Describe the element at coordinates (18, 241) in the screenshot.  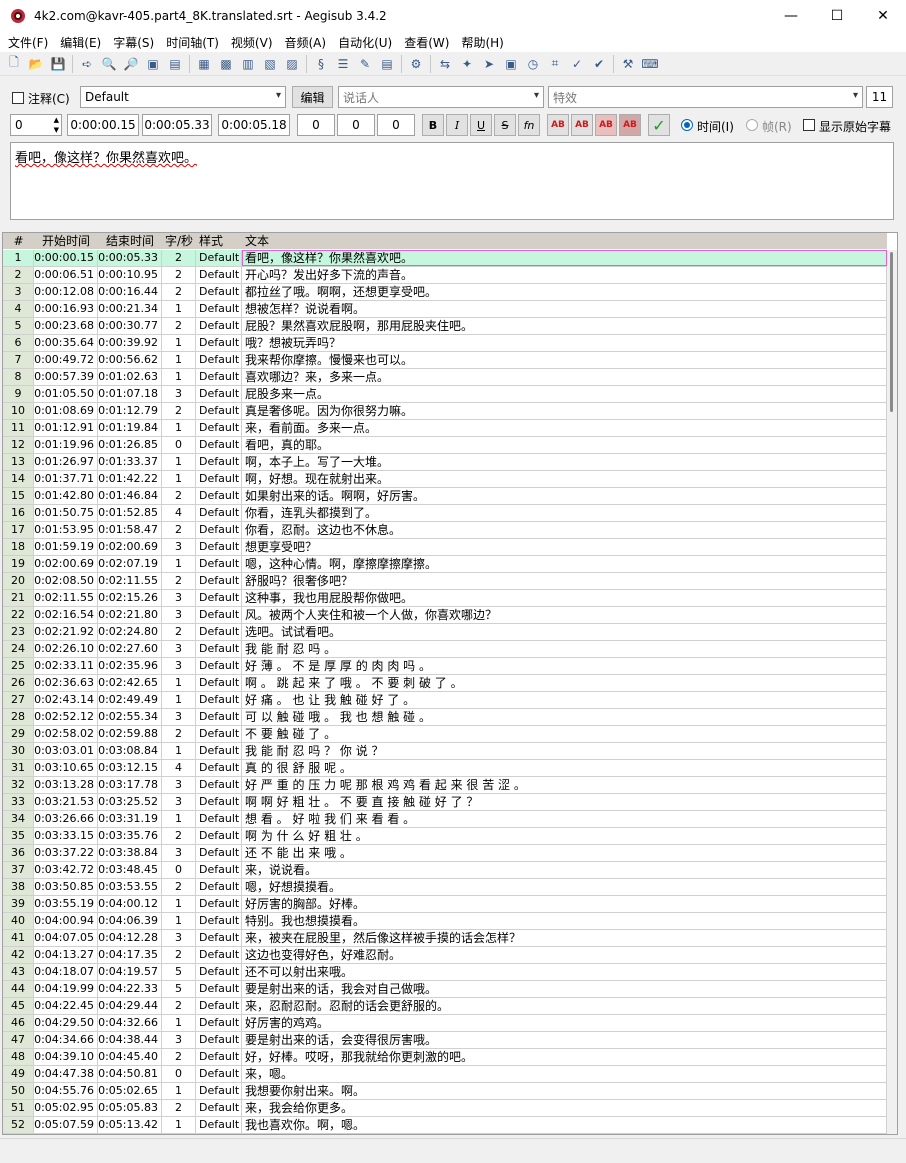
I see `header-number: #` at that location.